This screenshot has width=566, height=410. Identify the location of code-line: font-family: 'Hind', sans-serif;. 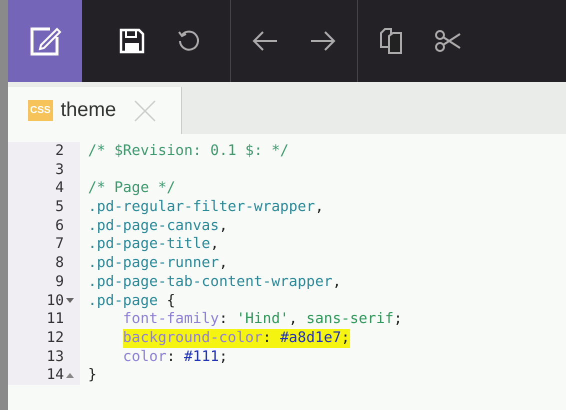
(262, 319).